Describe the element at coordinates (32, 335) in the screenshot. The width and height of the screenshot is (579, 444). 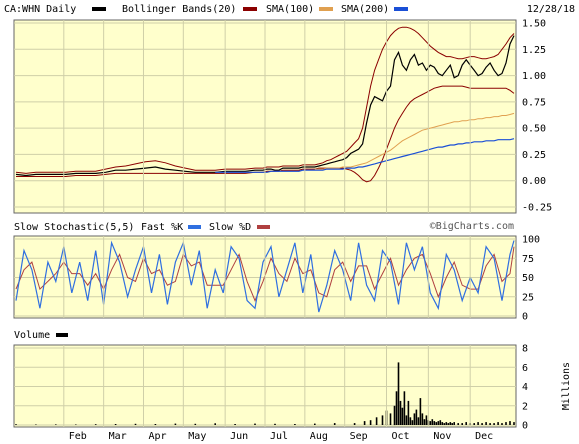
I see `volume-title: Volume` at that location.